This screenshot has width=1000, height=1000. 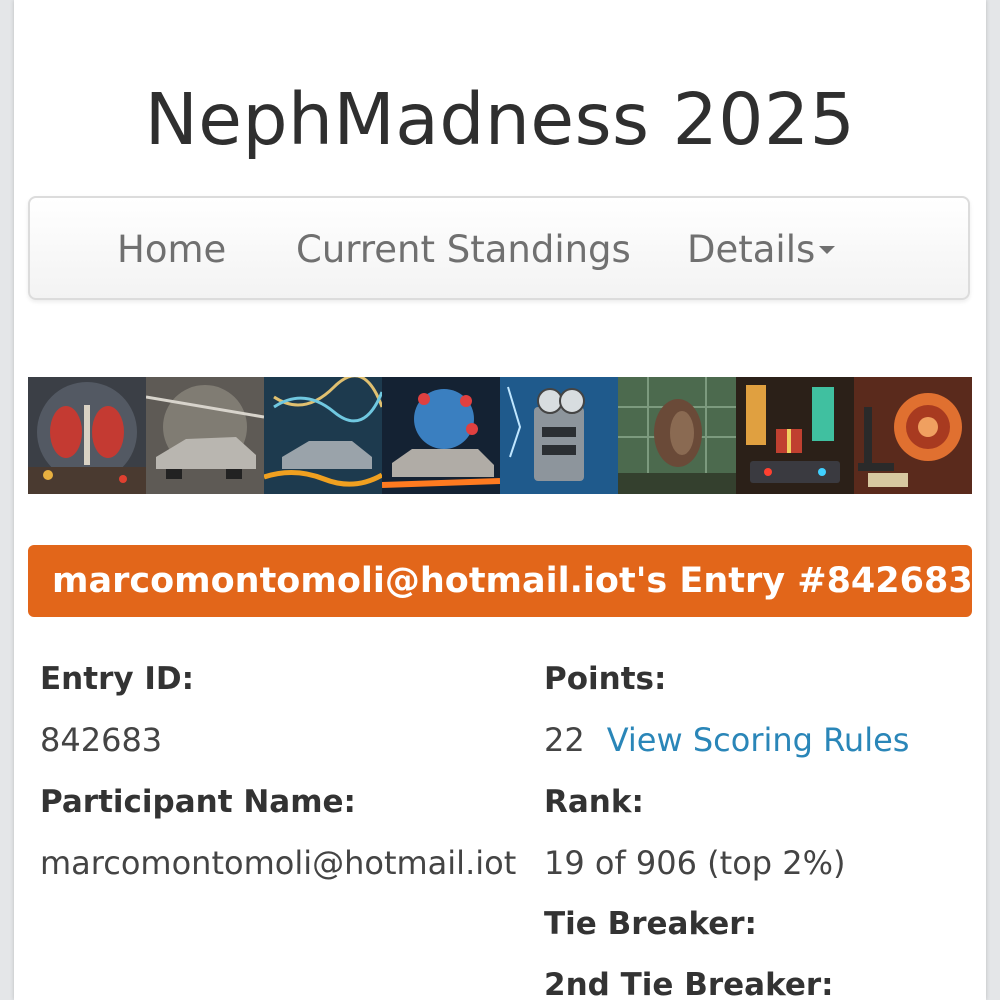 I want to click on points-label: Points:, so click(x=605, y=679).